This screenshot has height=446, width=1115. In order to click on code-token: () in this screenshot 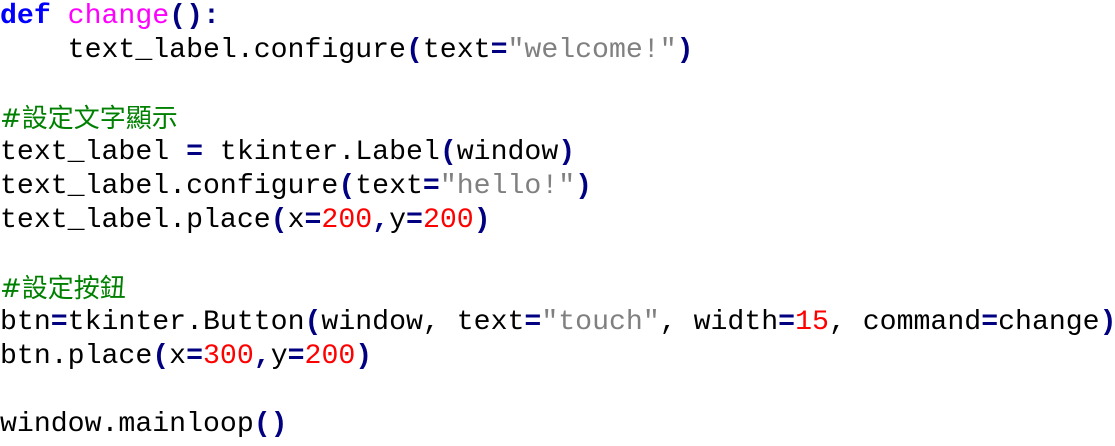, I will do `click(270, 424)`.